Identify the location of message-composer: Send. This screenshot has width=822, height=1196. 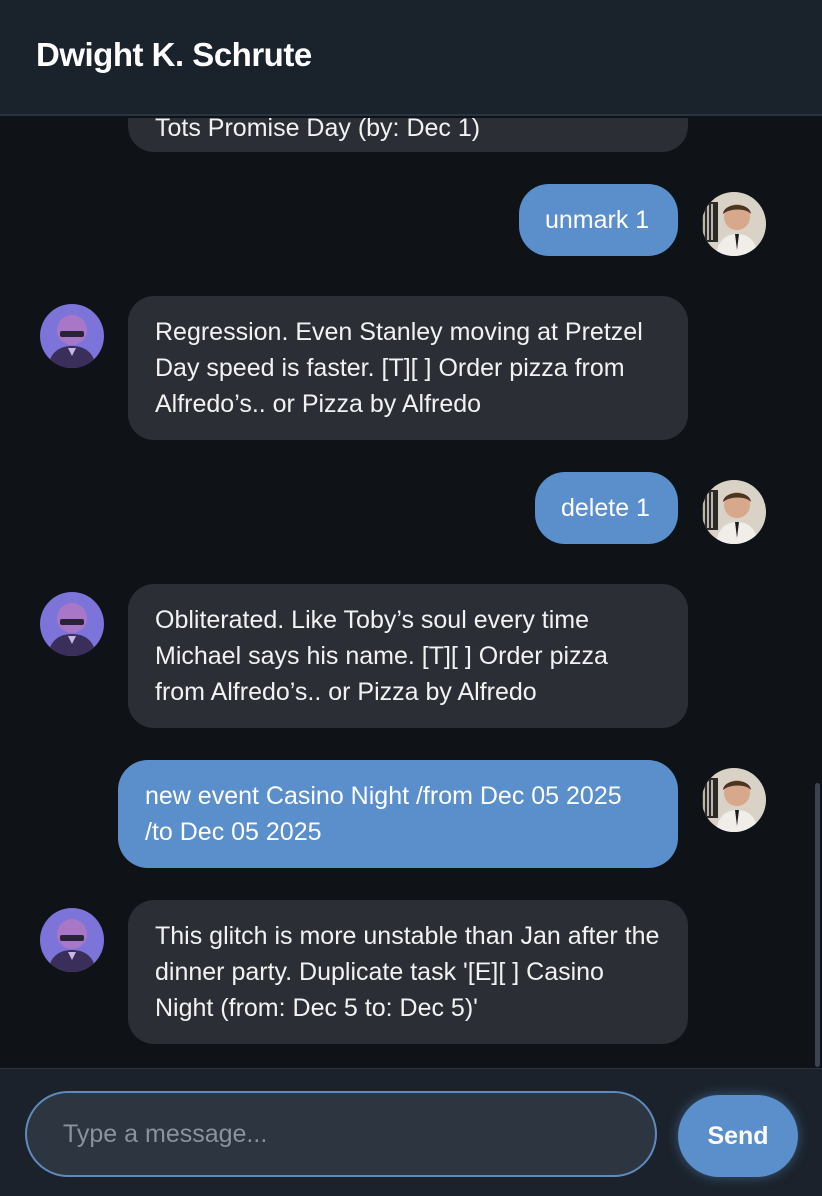
(411, 1132).